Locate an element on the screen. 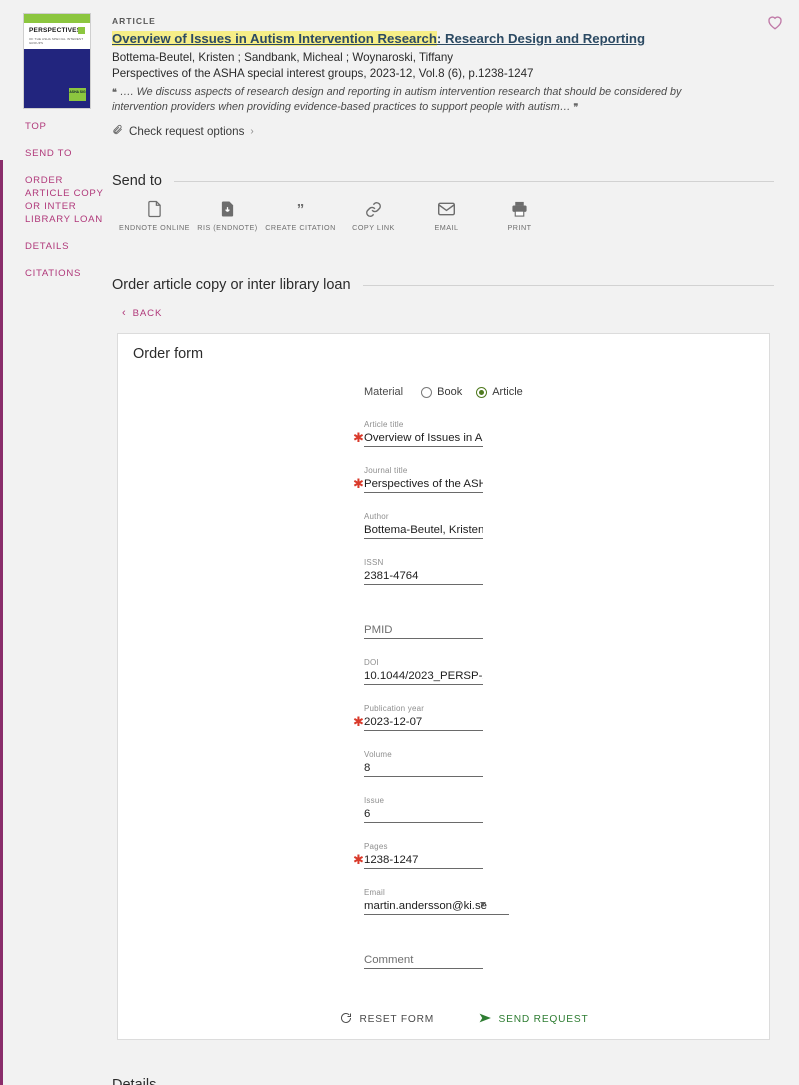 The width and height of the screenshot is (799, 1085). refresh-icon is located at coordinates (346, 1019).